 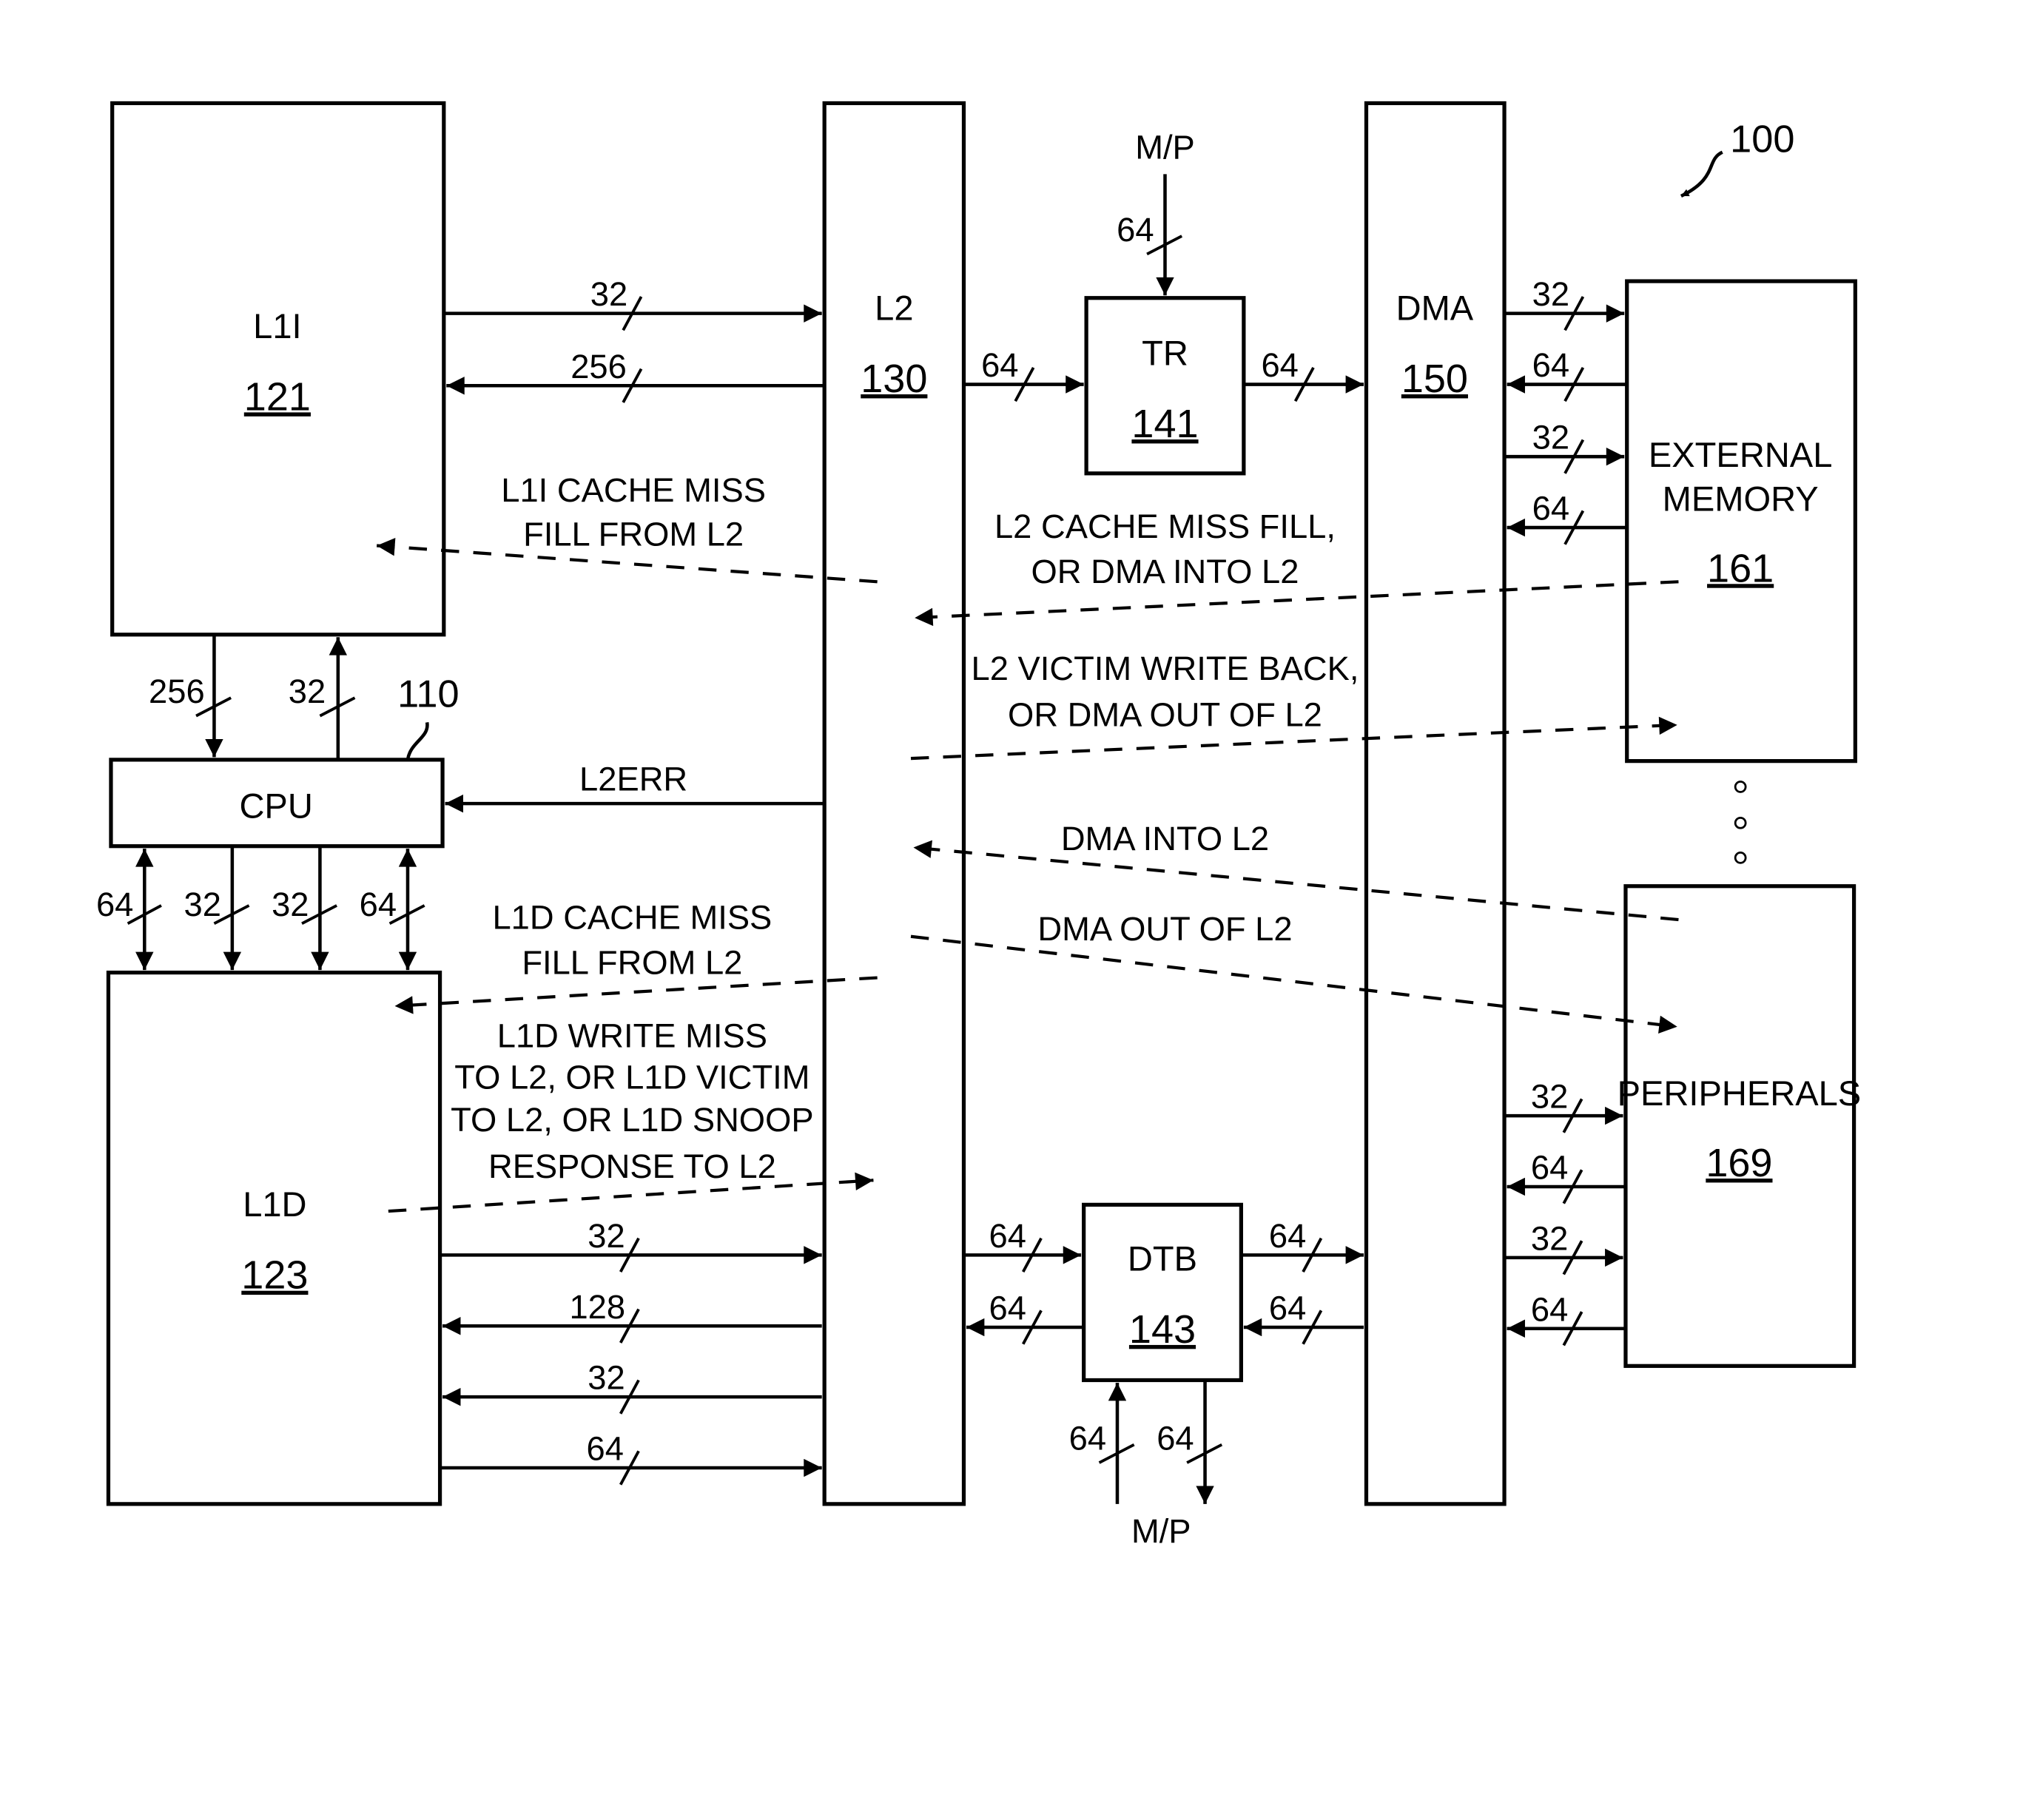 What do you see at coordinates (633, 534) in the screenshot?
I see `l1i-fill-line2: FILL FROM L2` at bounding box center [633, 534].